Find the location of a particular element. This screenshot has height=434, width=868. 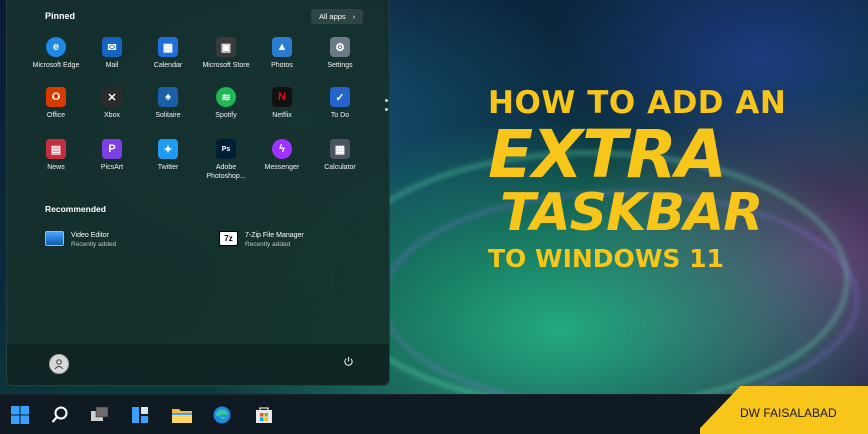

chevron-right-icon: › is located at coordinates (354, 16).